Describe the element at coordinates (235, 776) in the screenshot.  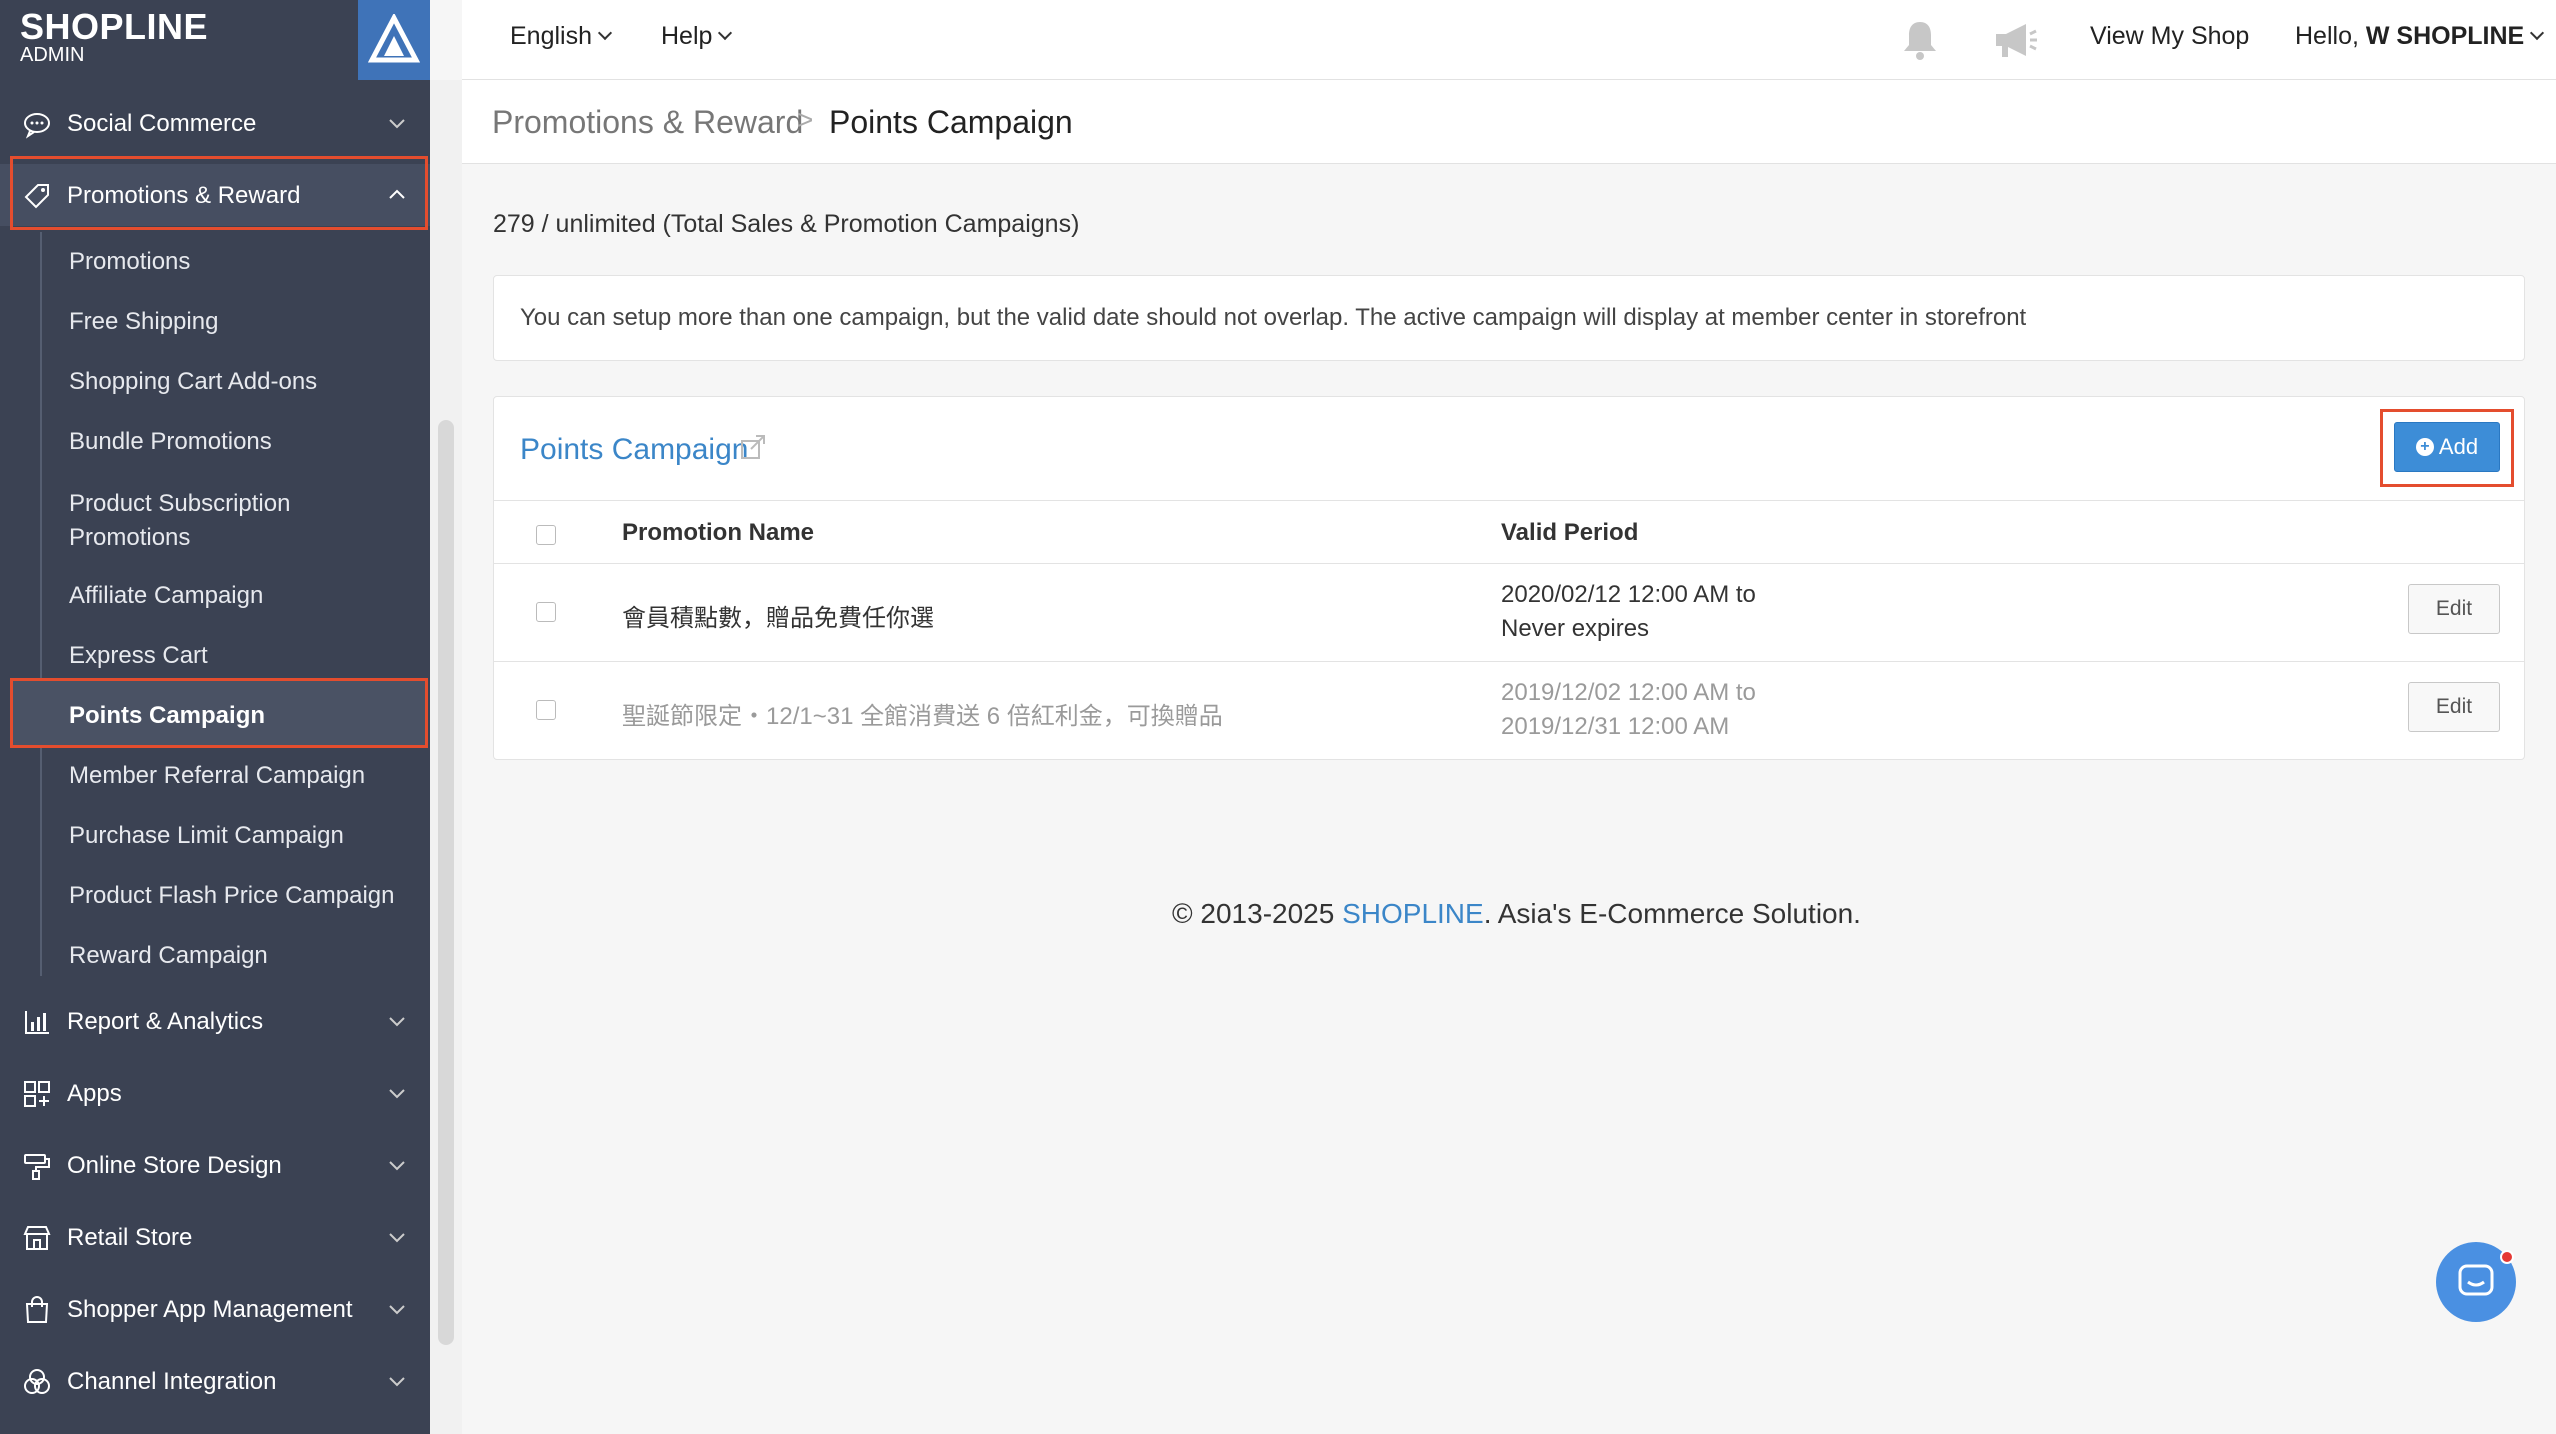
I see `sidebar-subitem-member-referral: Member Referral Campaign` at that location.